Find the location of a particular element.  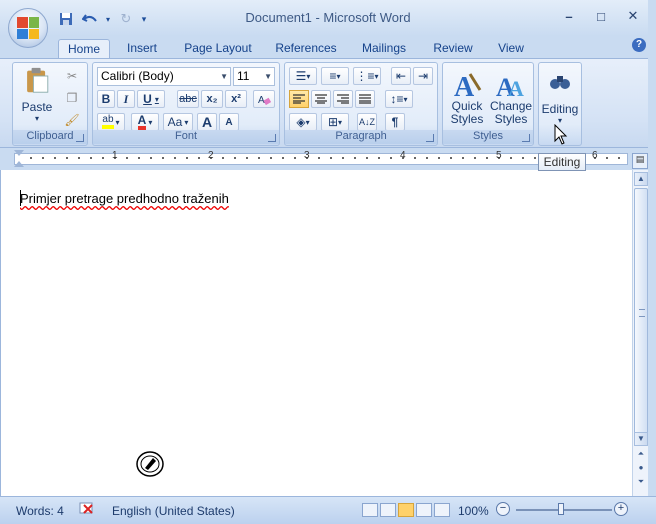

subscript-button: x₂ is located at coordinates (212, 99).